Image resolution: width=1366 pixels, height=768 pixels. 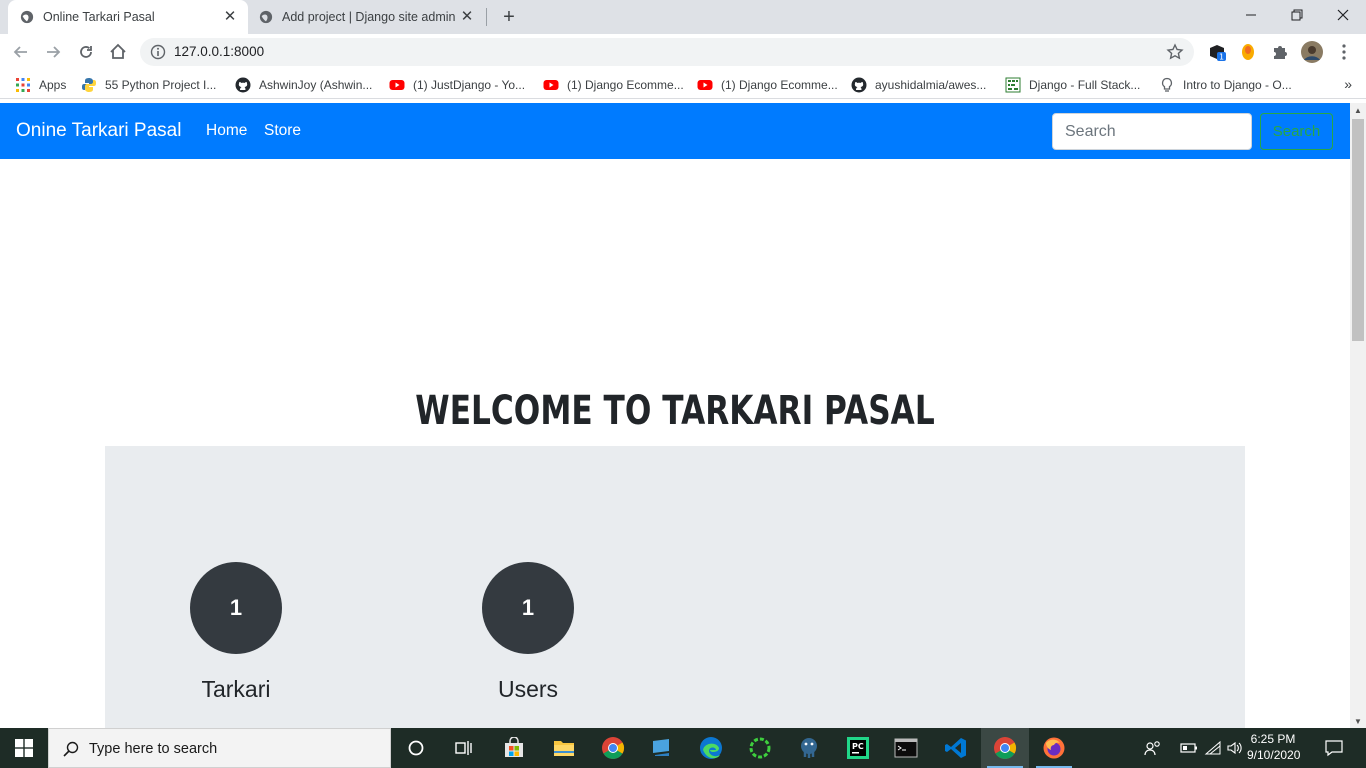 I want to click on postgresql-elephant-icon, so click(x=809, y=748).